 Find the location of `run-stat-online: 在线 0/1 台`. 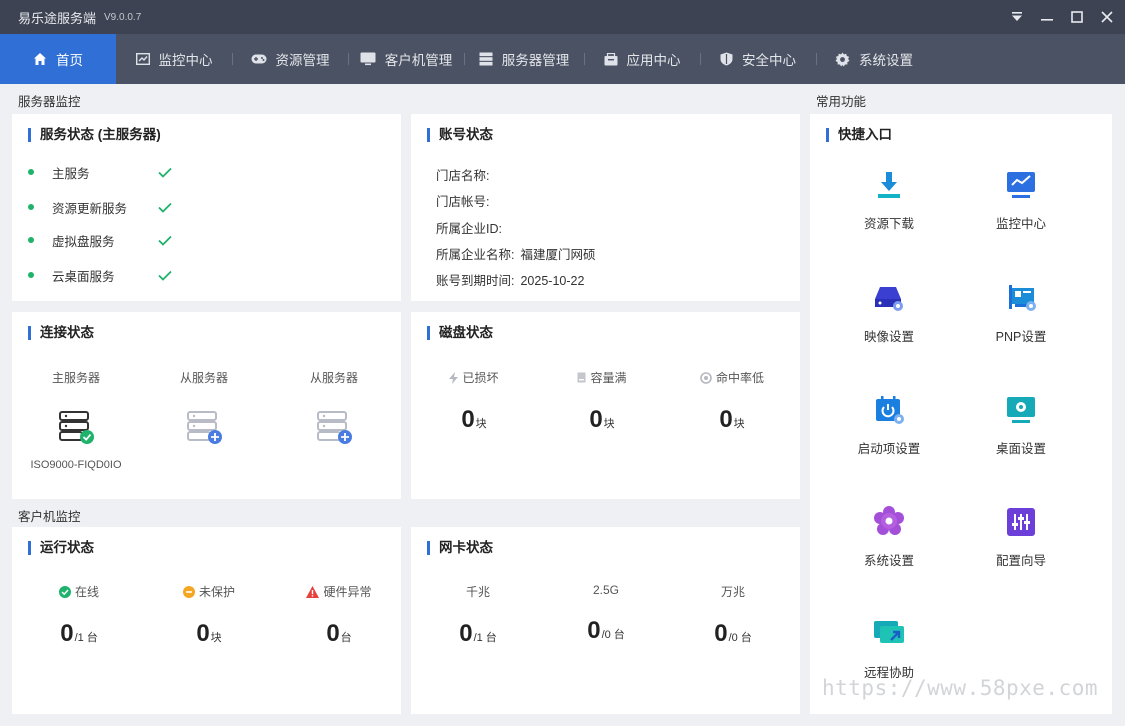

run-stat-online: 在线 0/1 台 is located at coordinates (79, 615).